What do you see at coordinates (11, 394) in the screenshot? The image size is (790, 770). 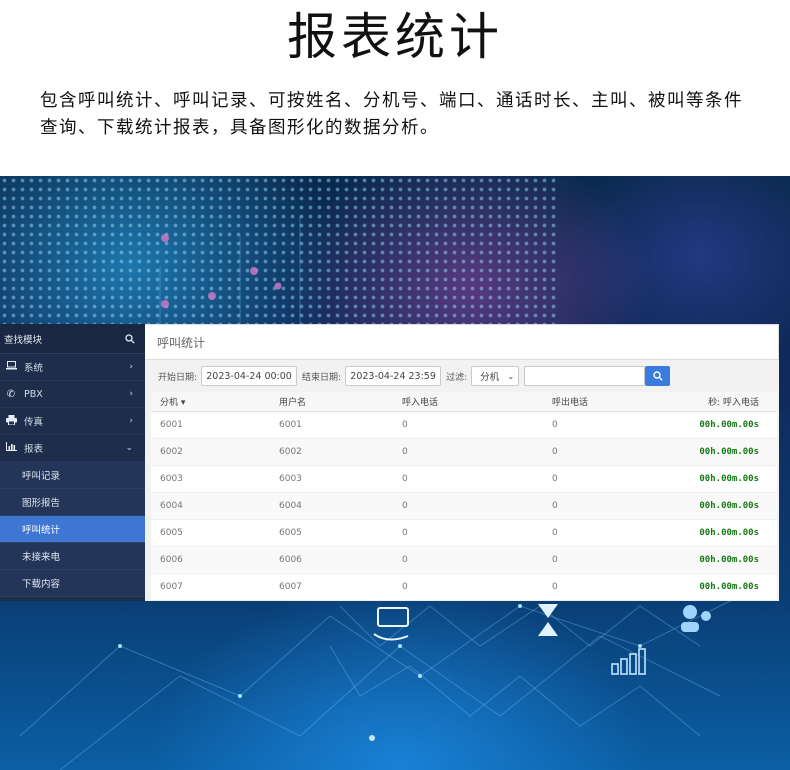 I see `phone-icon: ✆` at bounding box center [11, 394].